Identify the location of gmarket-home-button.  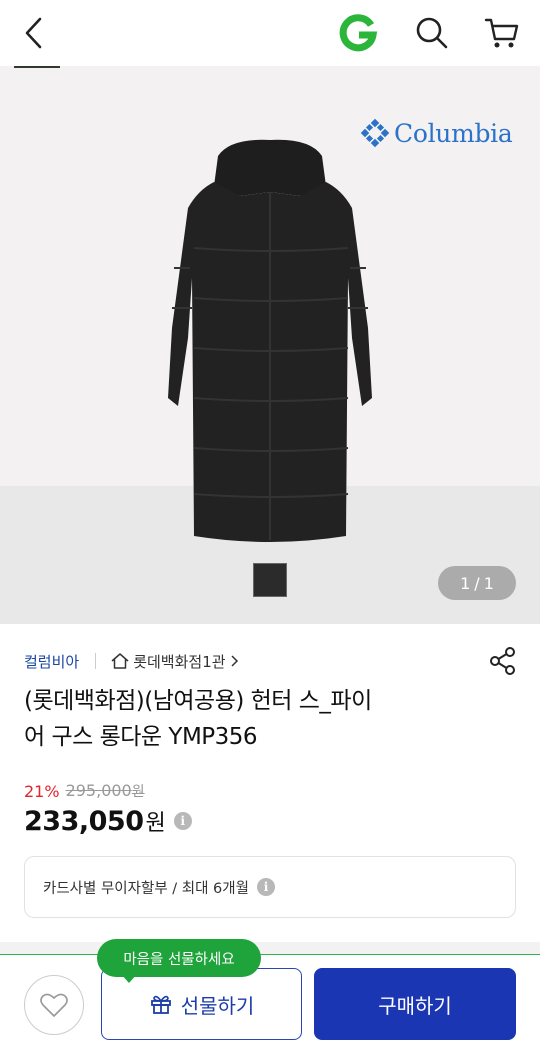
(358, 33).